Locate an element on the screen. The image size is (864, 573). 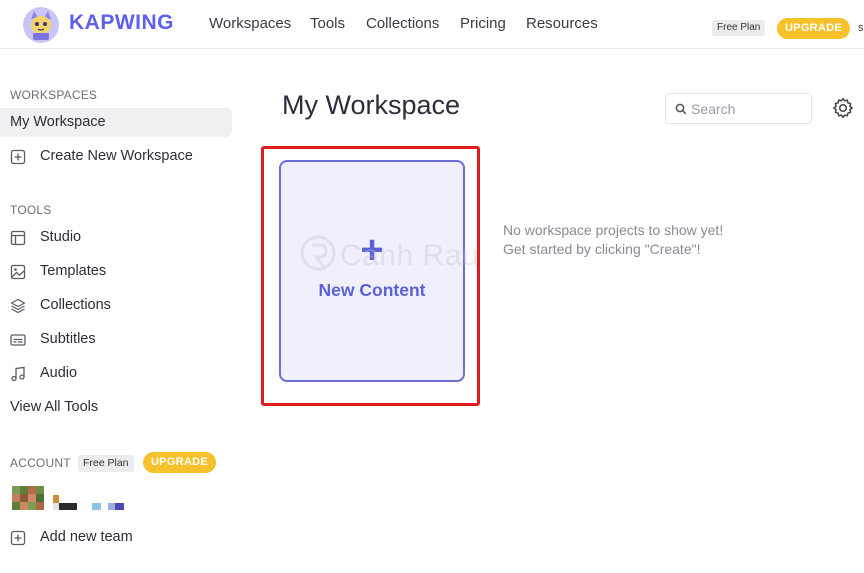
search-icon is located at coordinates (681, 109).